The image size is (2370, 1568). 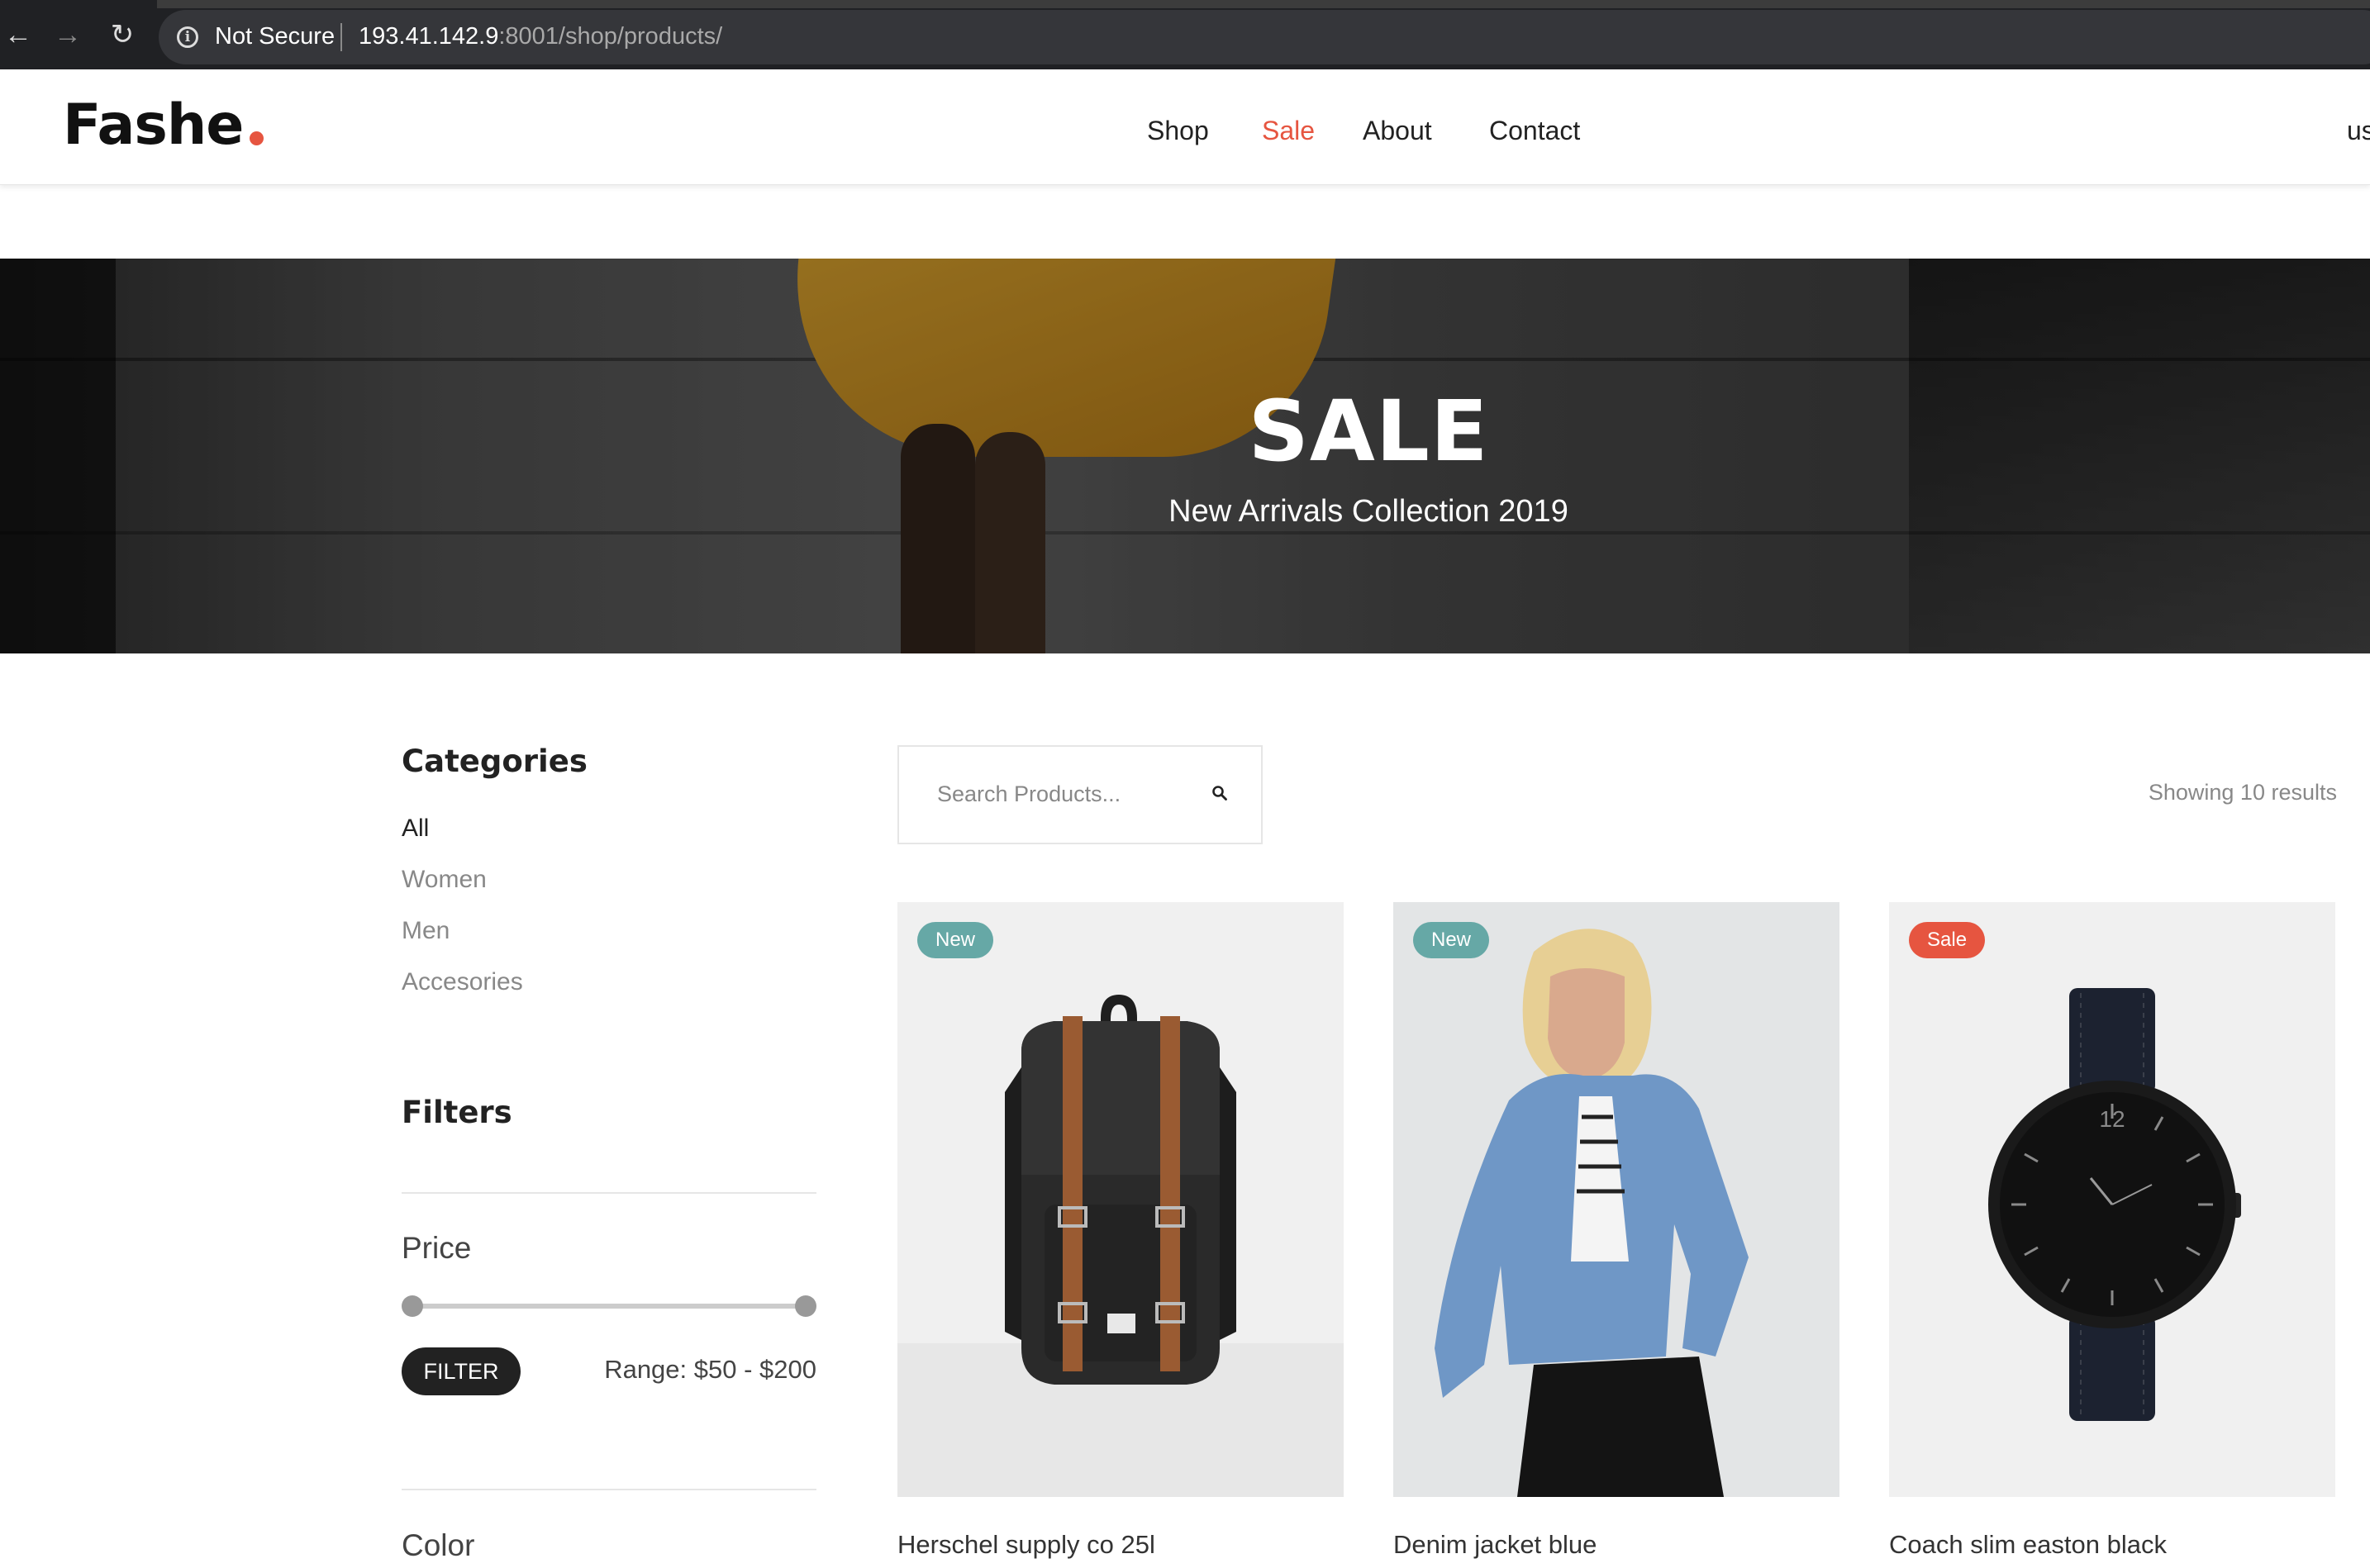 What do you see at coordinates (1288, 131) in the screenshot?
I see `nav-link-sale: Sale` at bounding box center [1288, 131].